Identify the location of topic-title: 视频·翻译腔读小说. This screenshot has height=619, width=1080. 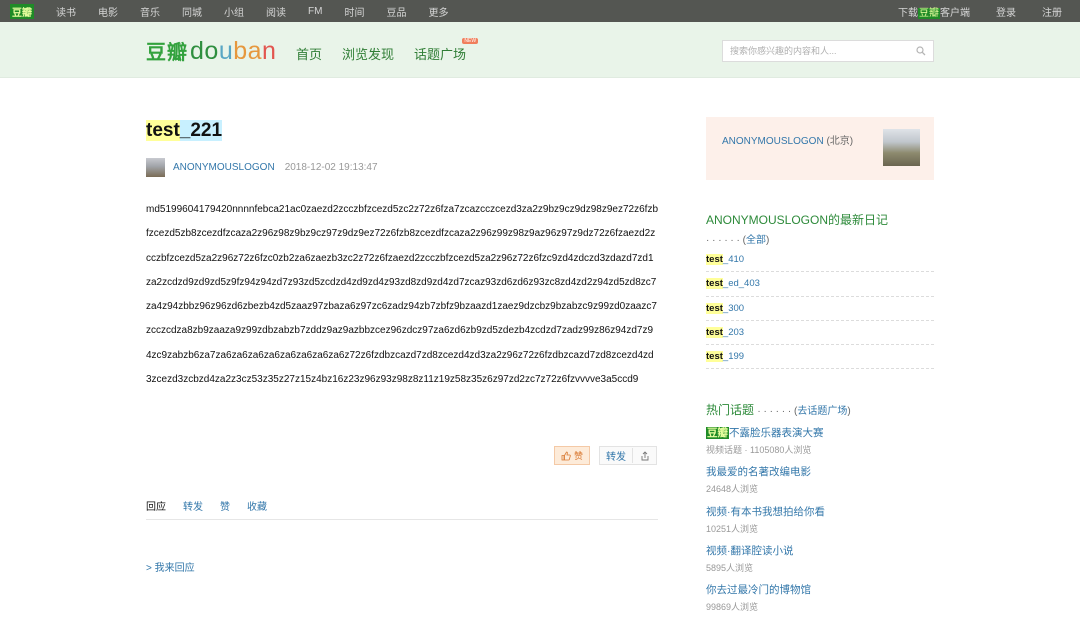
(820, 550).